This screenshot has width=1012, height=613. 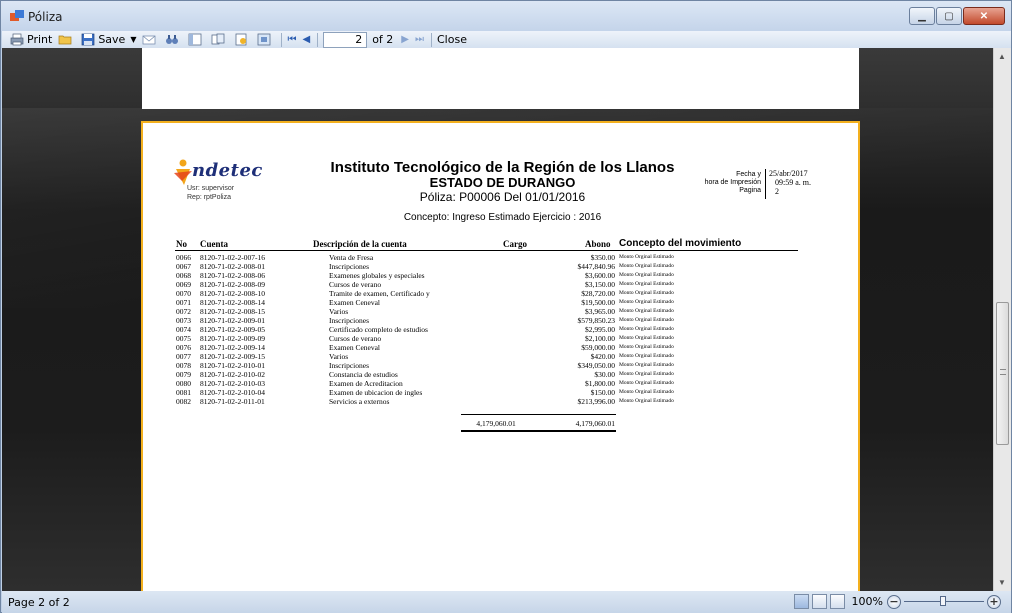 I want to click on last-page-icon: ⏭, so click(x=419, y=39).